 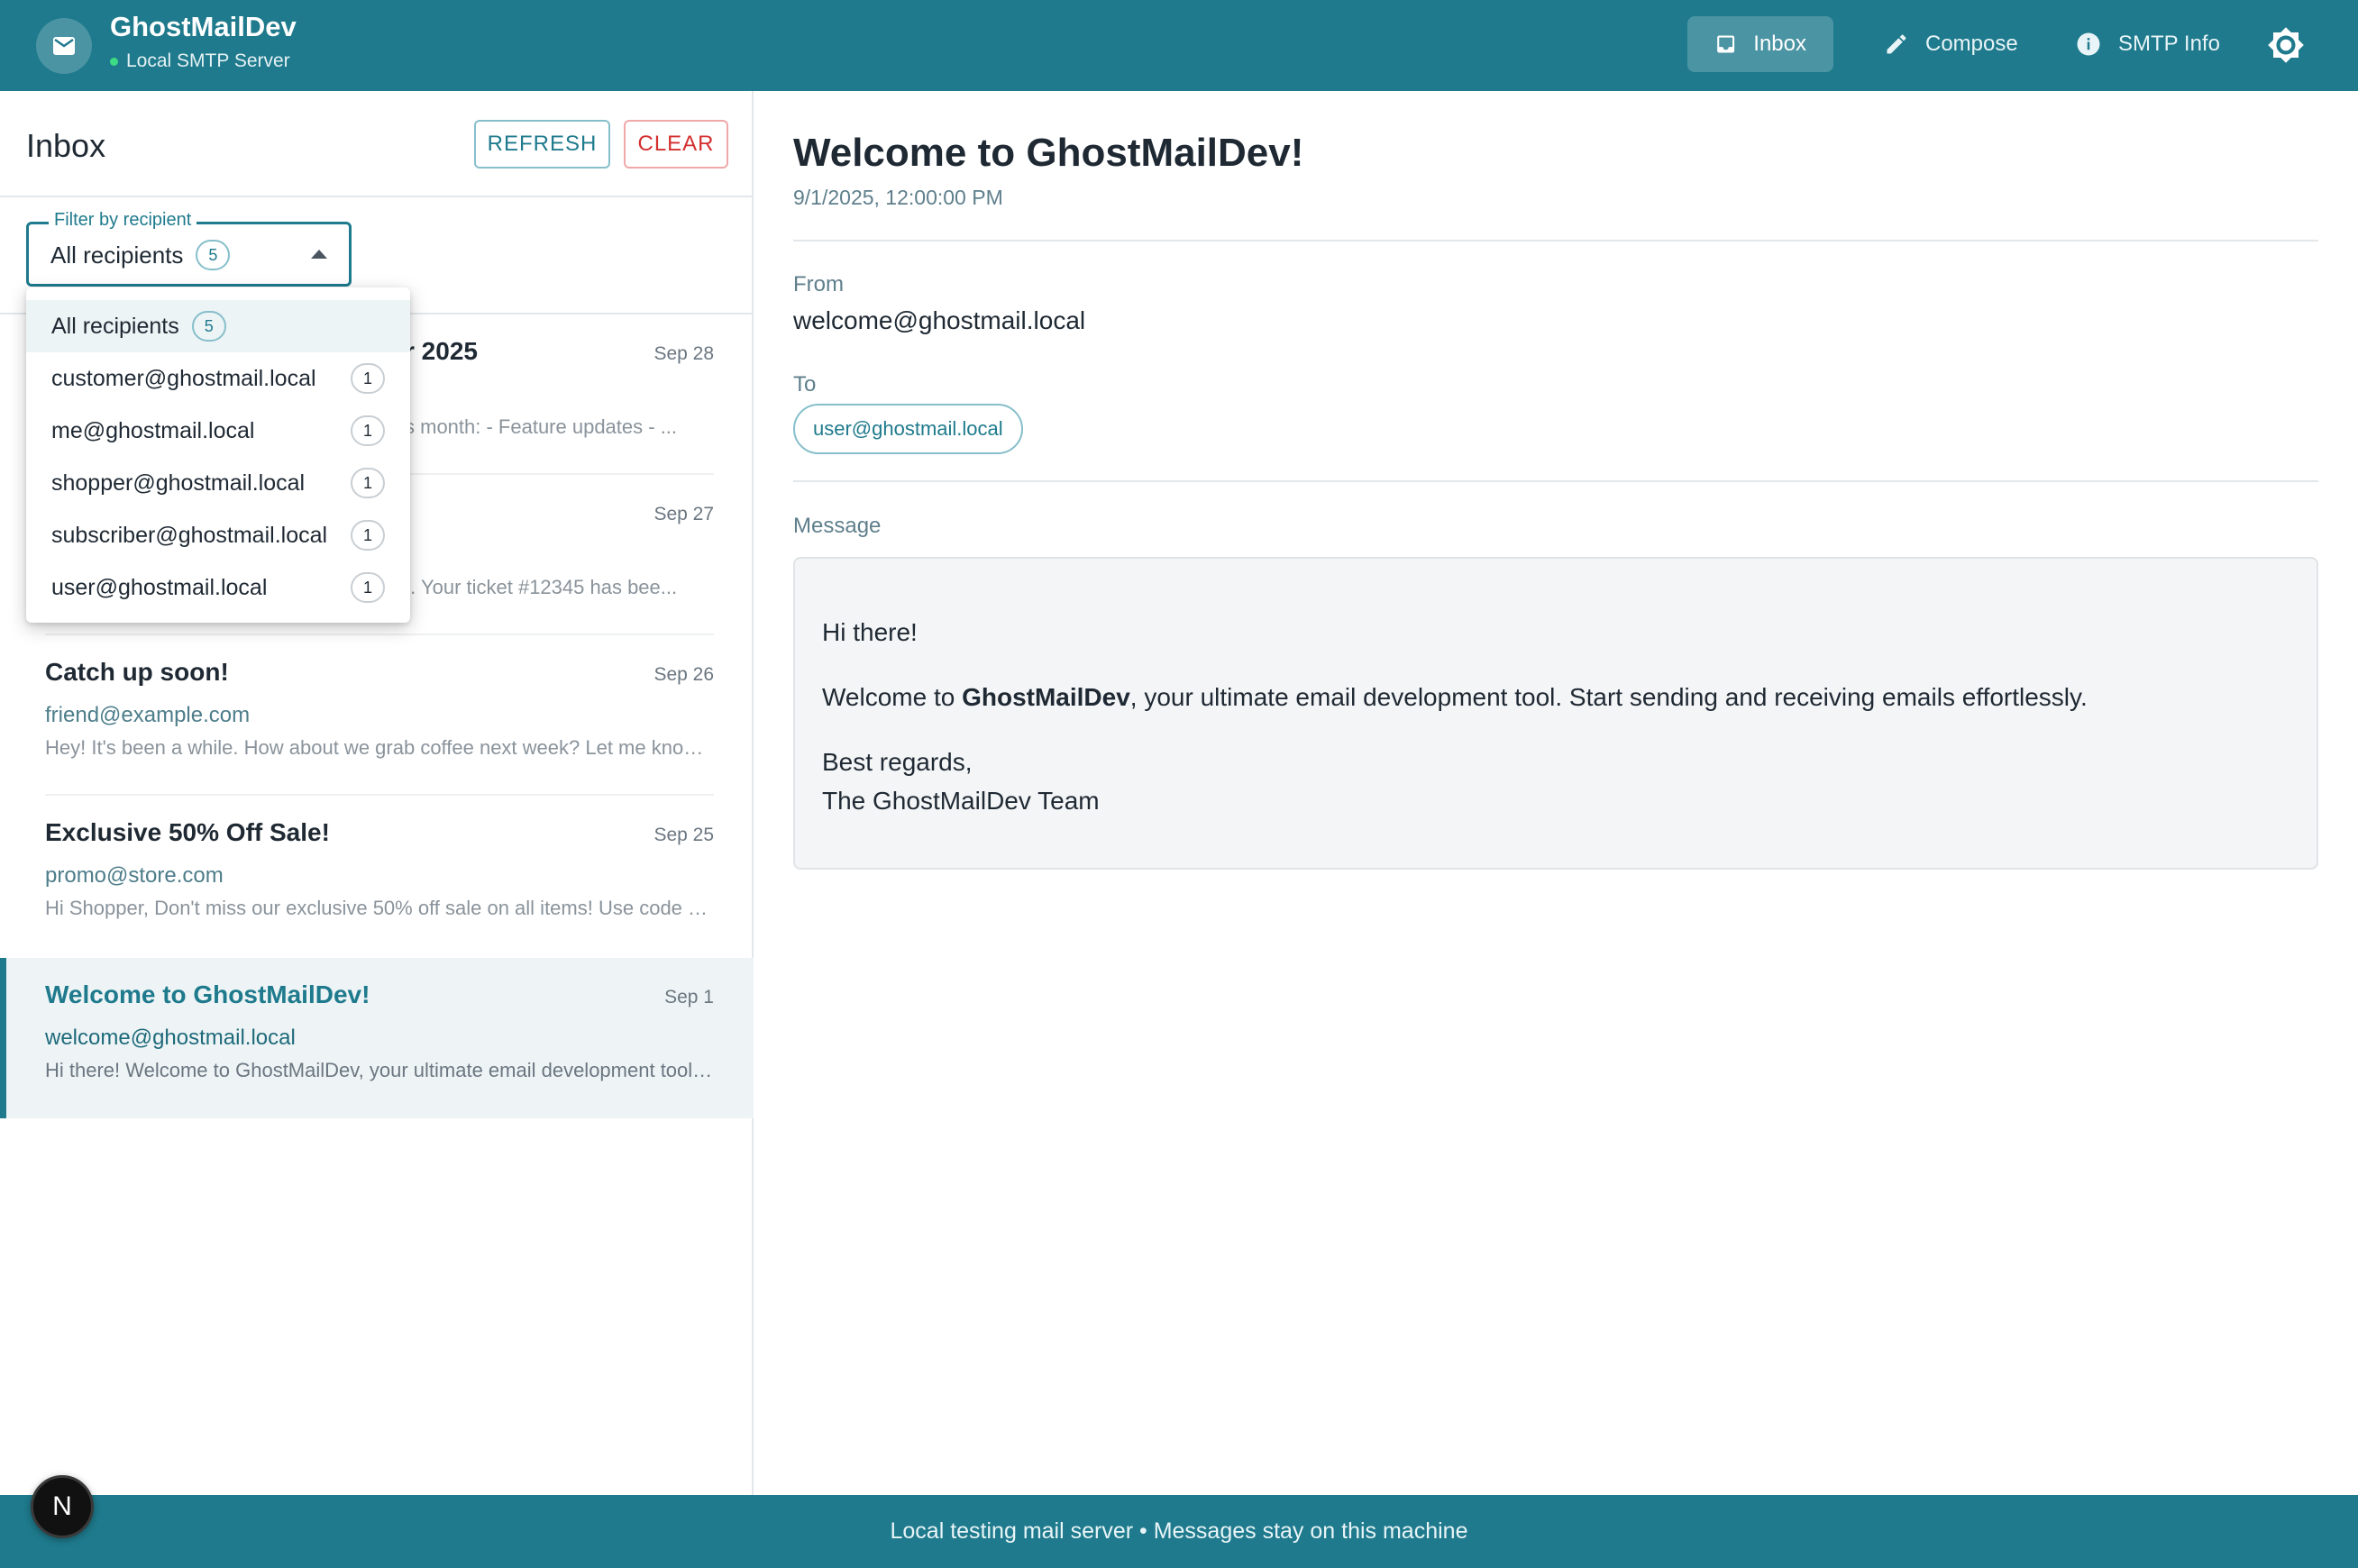 I want to click on message-date: Sep 1, so click(x=689, y=997).